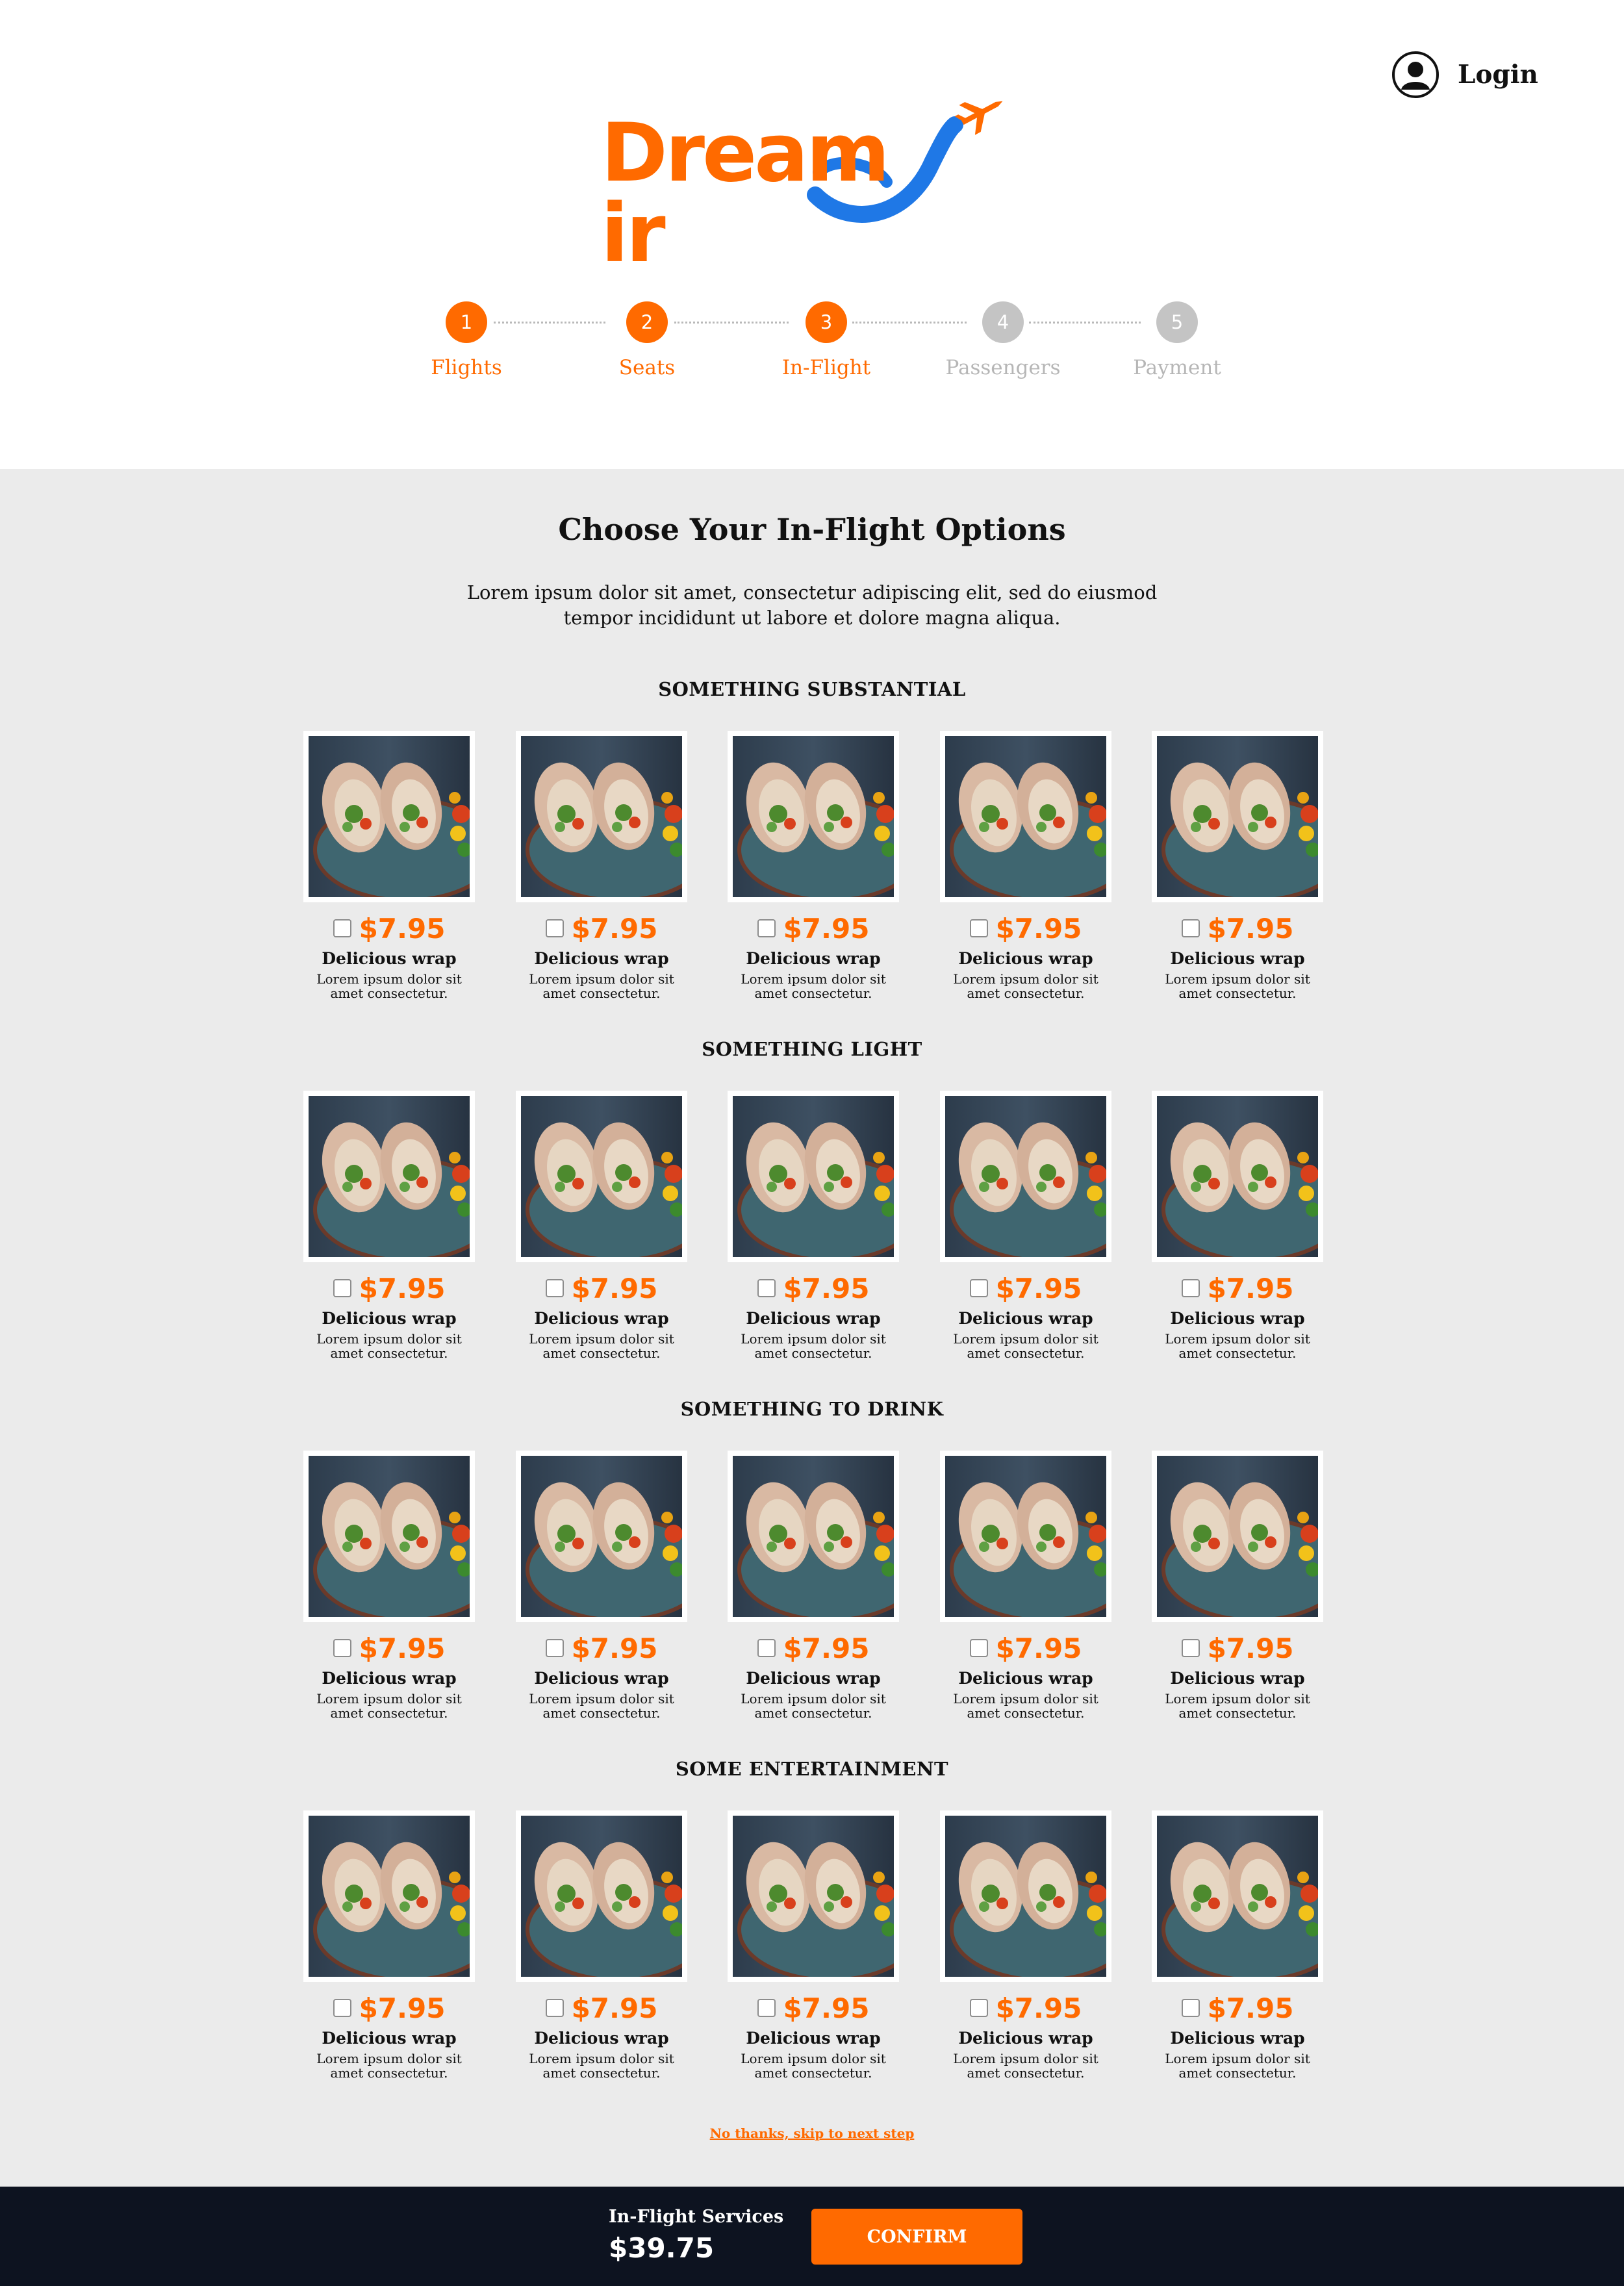  I want to click on section-title: SOMETHING TO DRINK, so click(812, 1409).